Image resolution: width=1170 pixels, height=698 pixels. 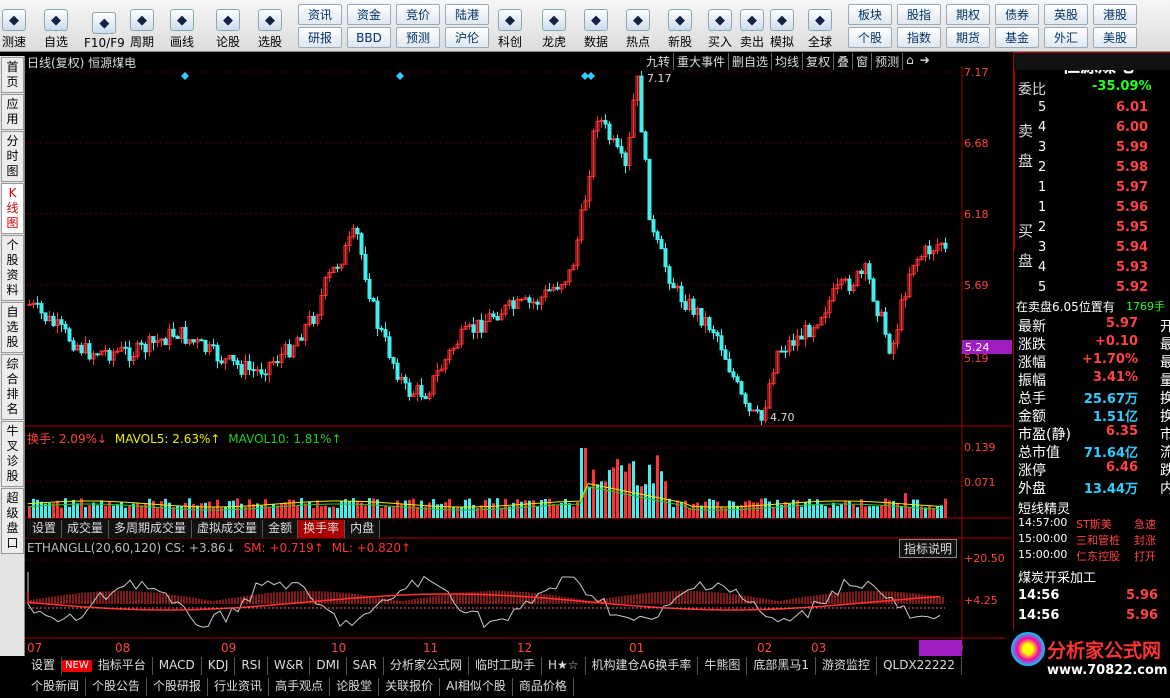 What do you see at coordinates (322, 529) in the screenshot?
I see `indicator-tab-5: 换手率` at bounding box center [322, 529].